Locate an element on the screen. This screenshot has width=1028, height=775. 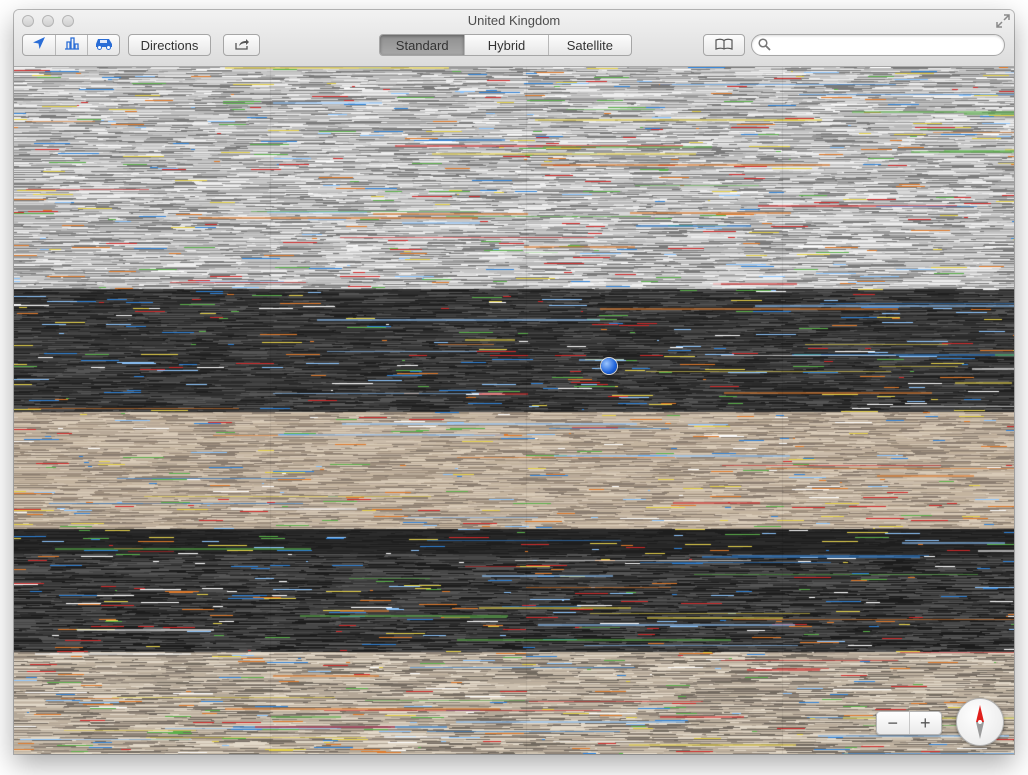
compass-icon is located at coordinates (980, 727).